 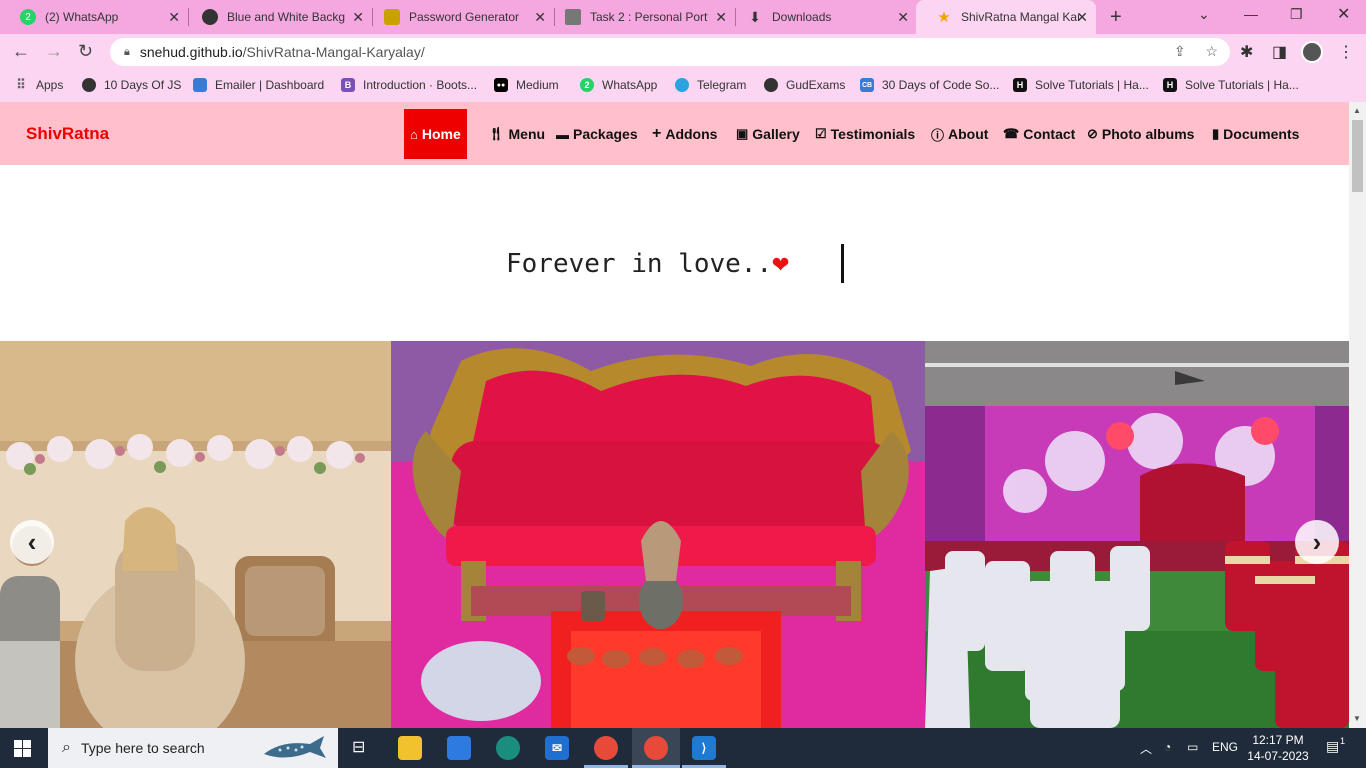 What do you see at coordinates (54, 51) in the screenshot?
I see `forward-button: →` at bounding box center [54, 51].